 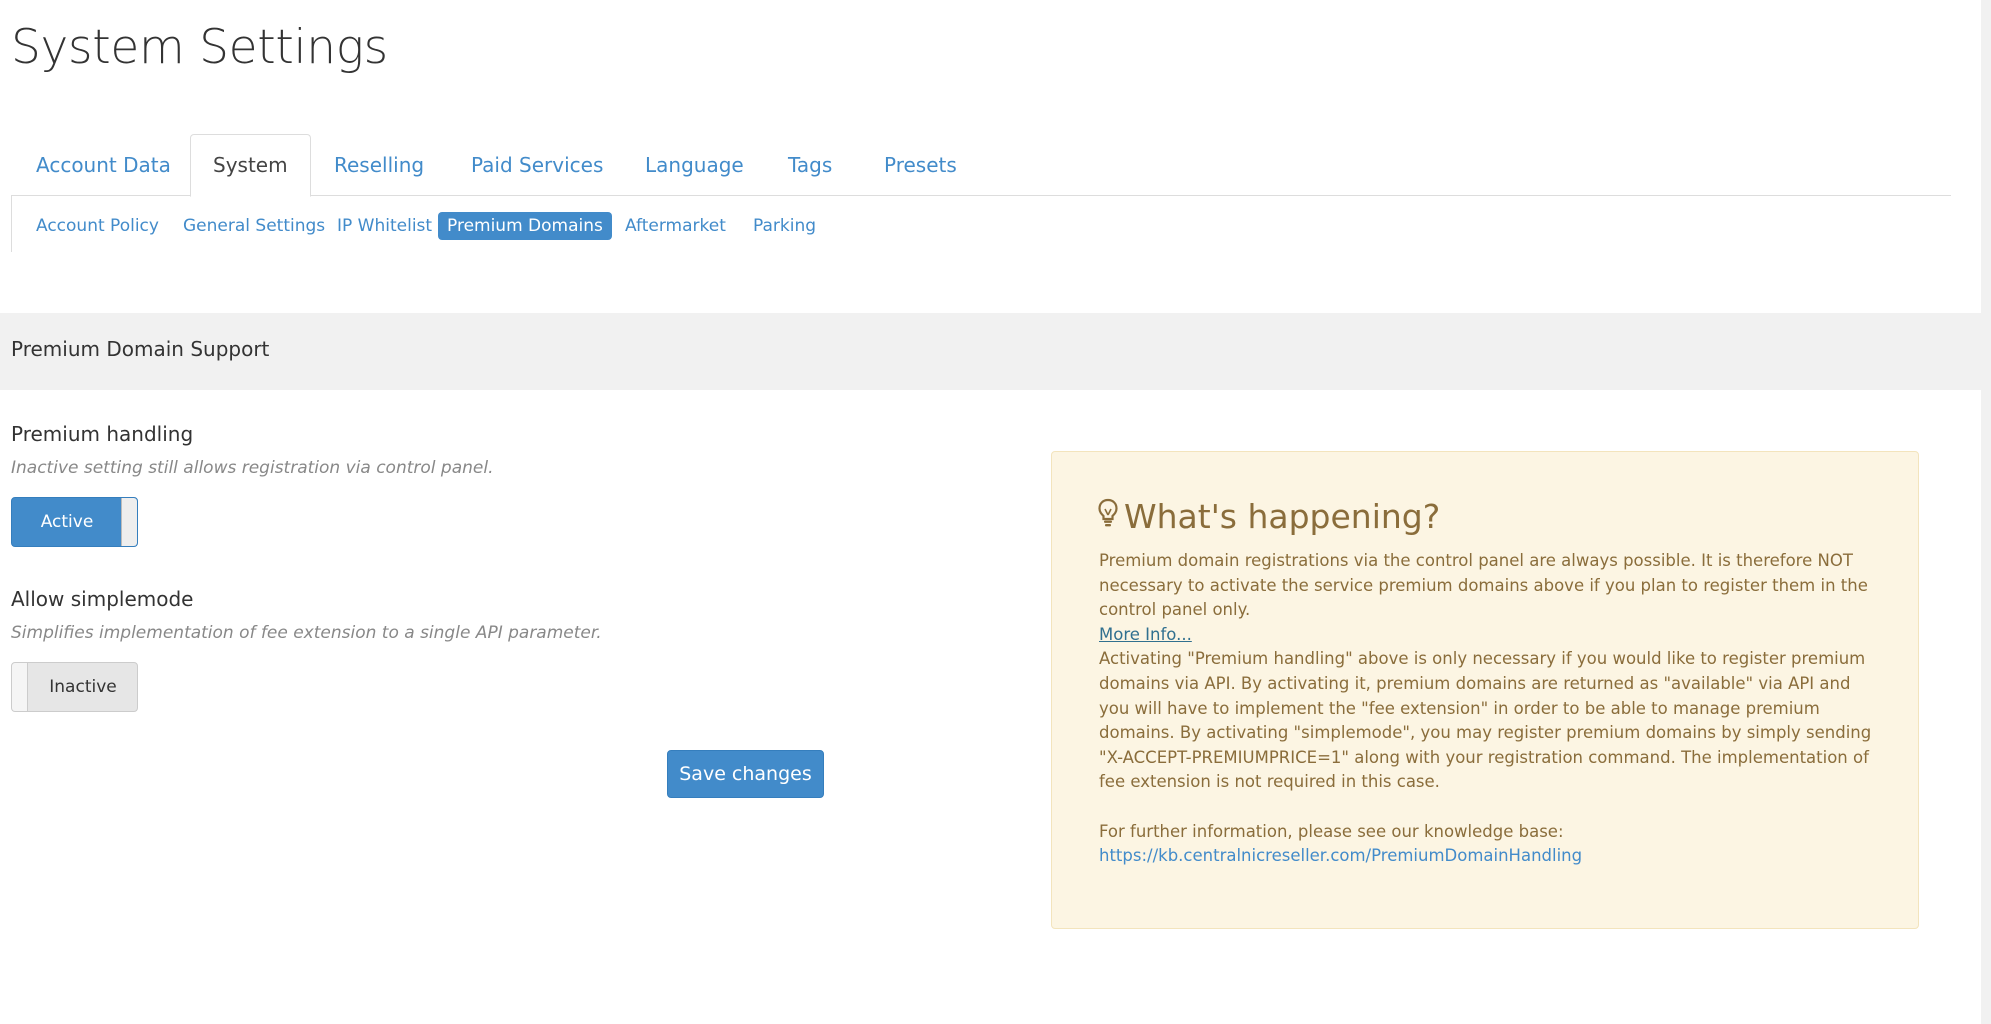 I want to click on premium-handling-toggle: Active, so click(x=74, y=522).